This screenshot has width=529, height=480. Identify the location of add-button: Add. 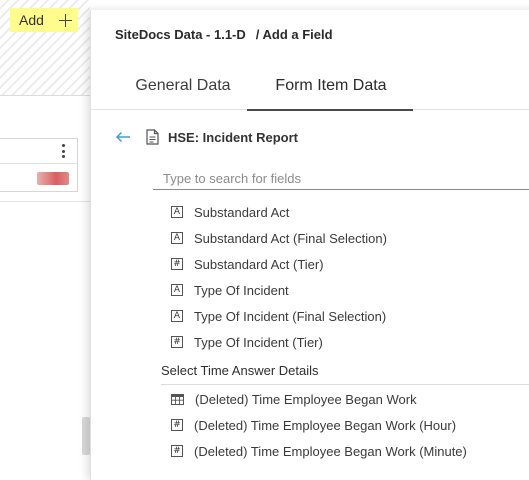
(44, 20).